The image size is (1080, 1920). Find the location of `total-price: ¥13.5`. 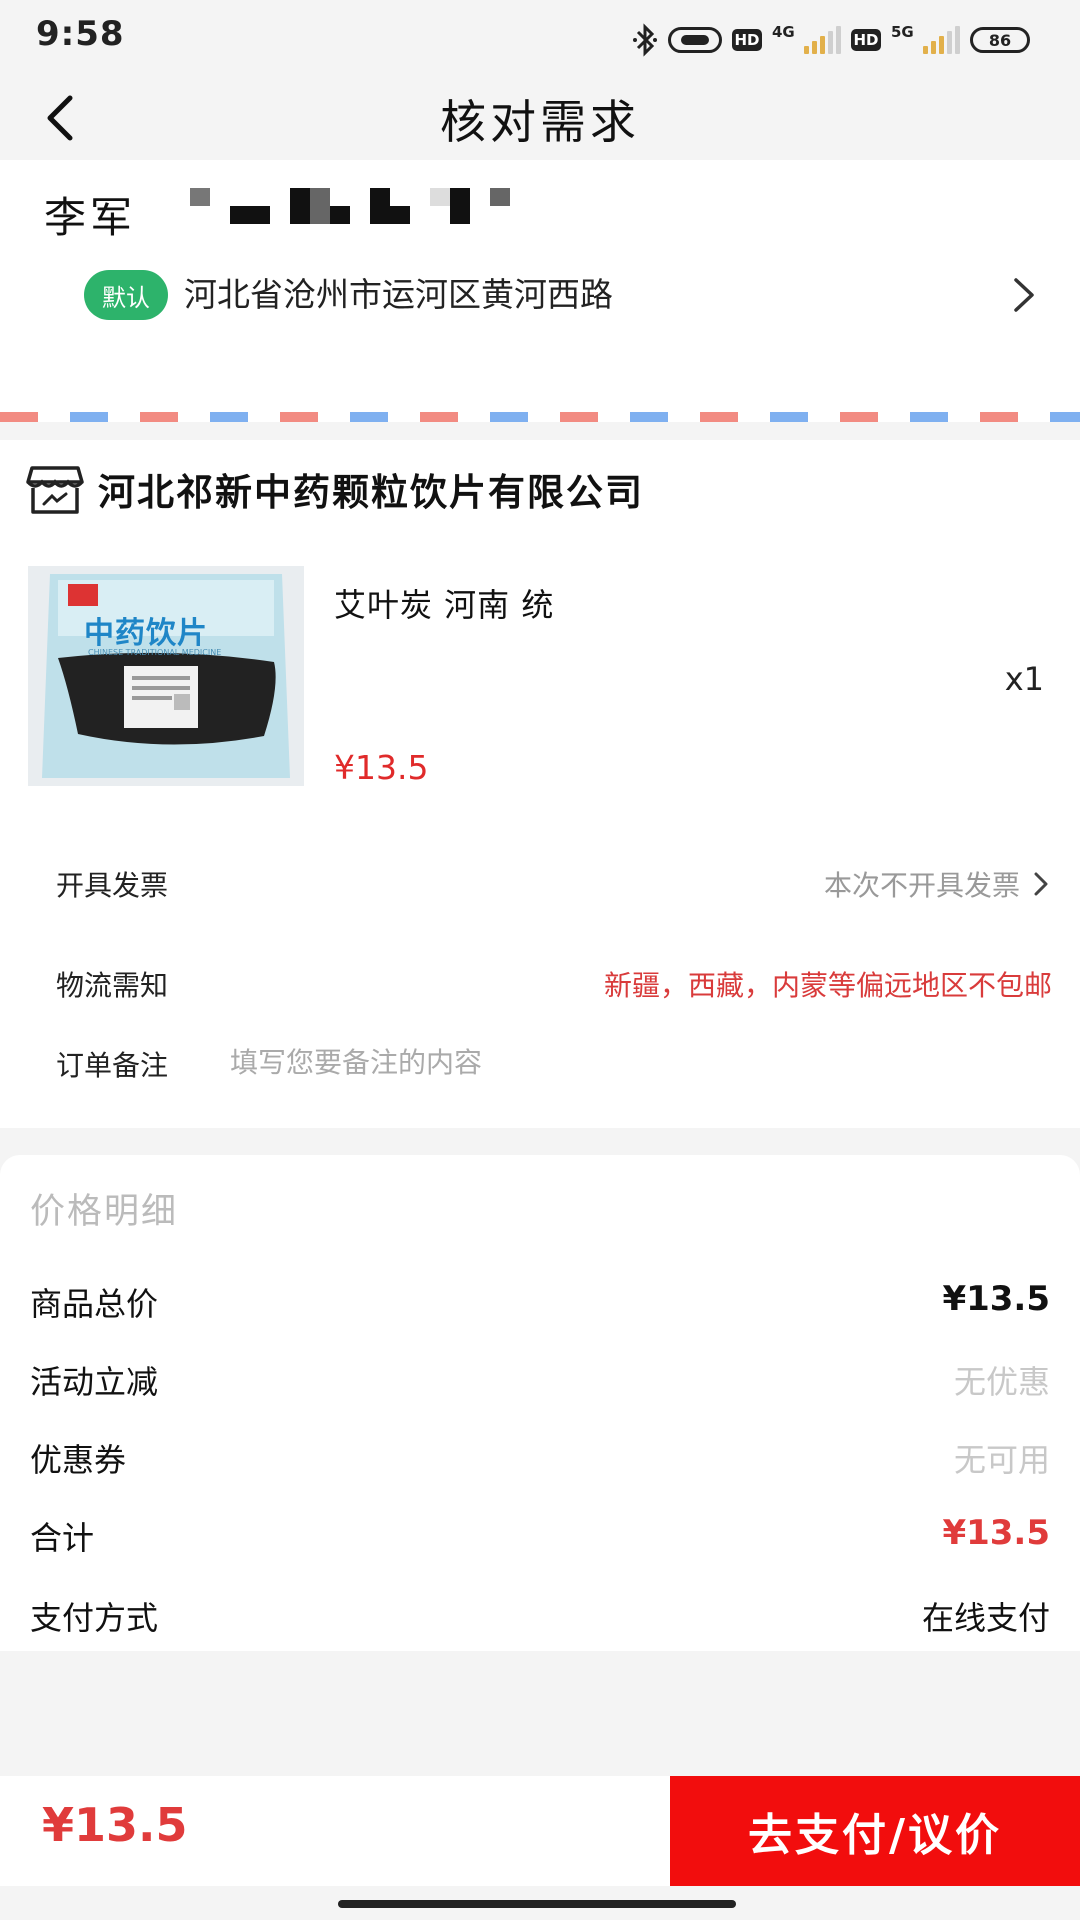

total-price: ¥13.5 is located at coordinates (115, 1825).